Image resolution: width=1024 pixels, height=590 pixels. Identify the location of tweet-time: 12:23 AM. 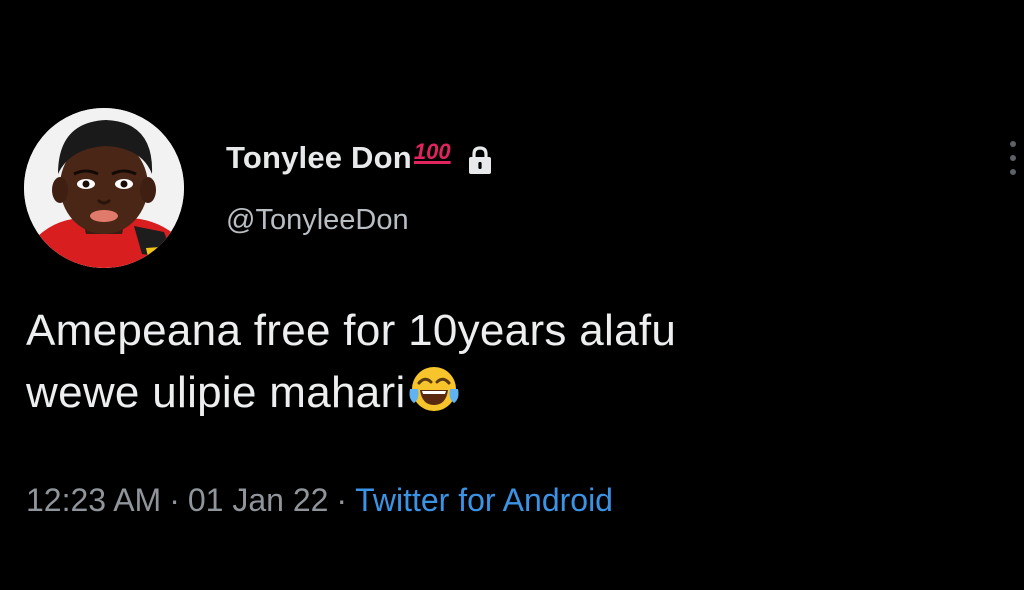
(93, 500).